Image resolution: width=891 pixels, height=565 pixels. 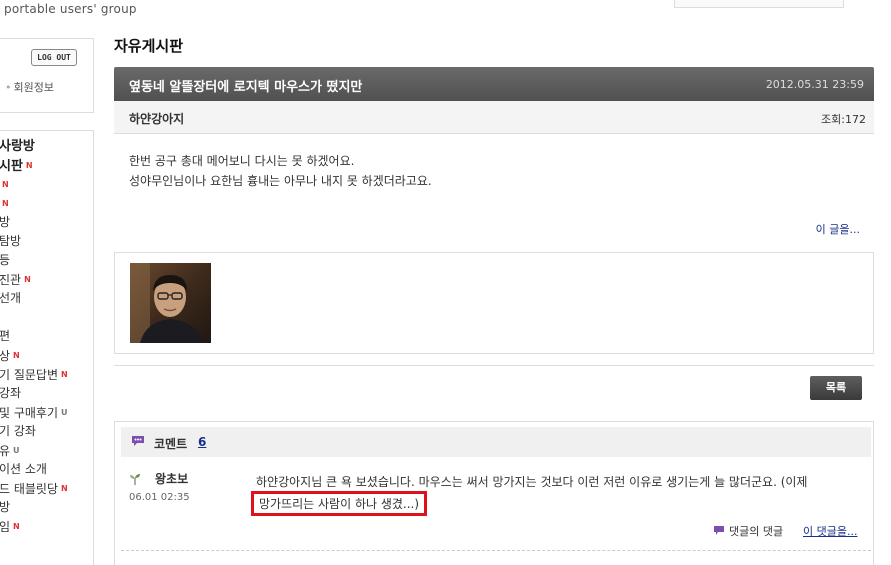 I want to click on top-header: portable users' group, so click(x=445, y=11).